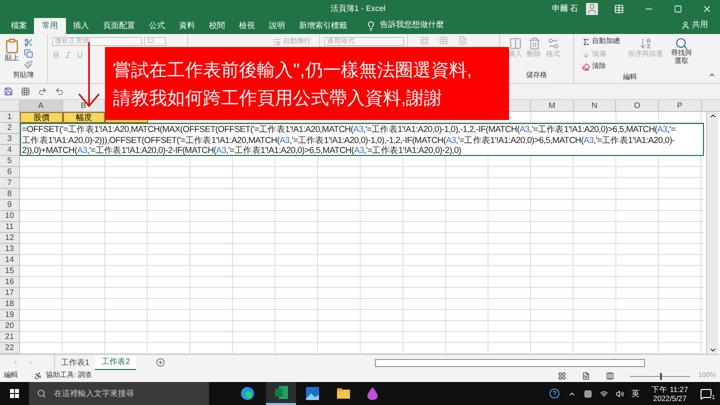  I want to click on row-number: 1, so click(10, 117).